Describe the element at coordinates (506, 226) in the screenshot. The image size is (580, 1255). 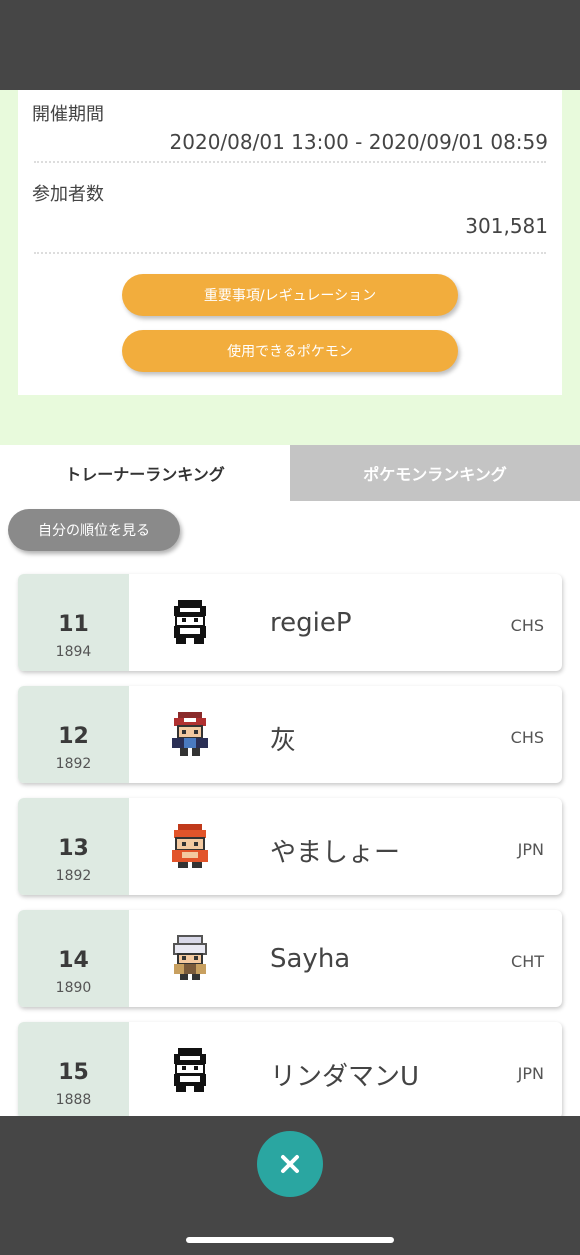
I see `participants-value: 301,581` at that location.